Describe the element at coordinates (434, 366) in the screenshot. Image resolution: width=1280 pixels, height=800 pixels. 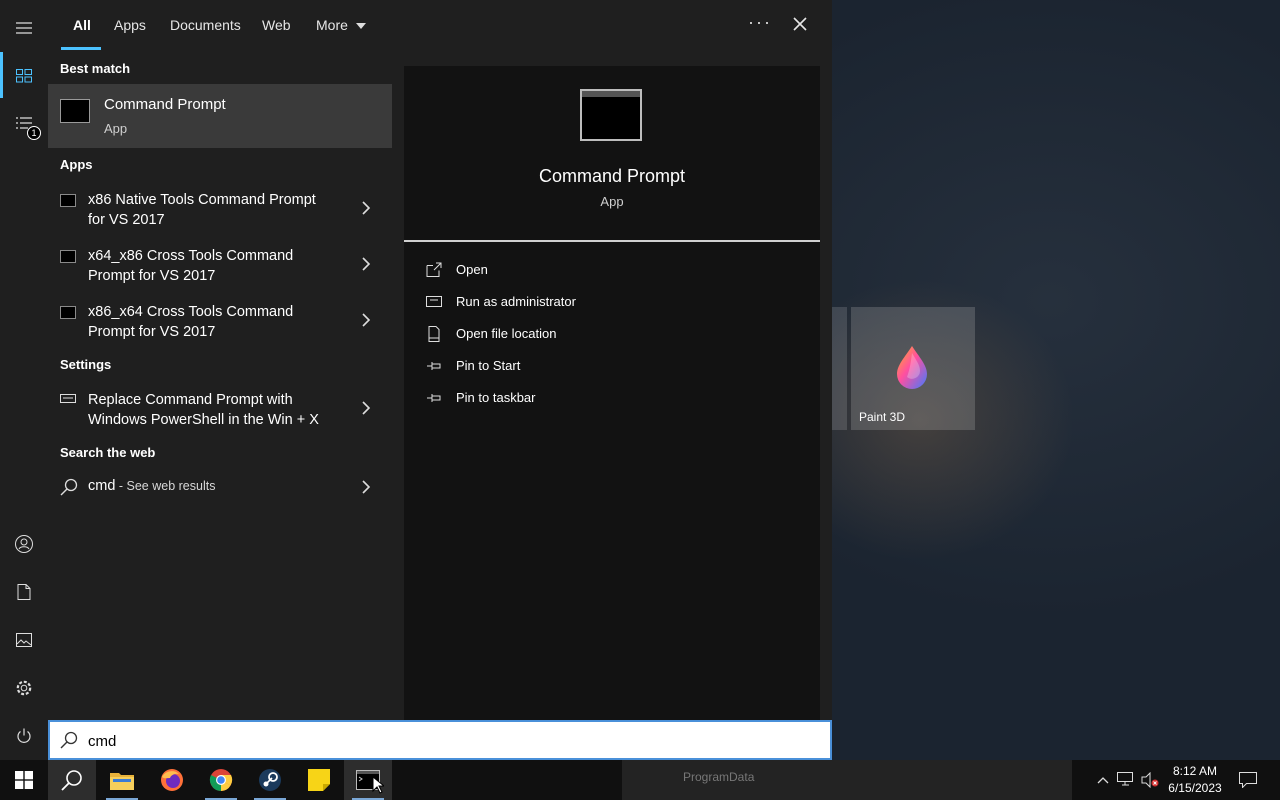
I see `pin-icon` at that location.